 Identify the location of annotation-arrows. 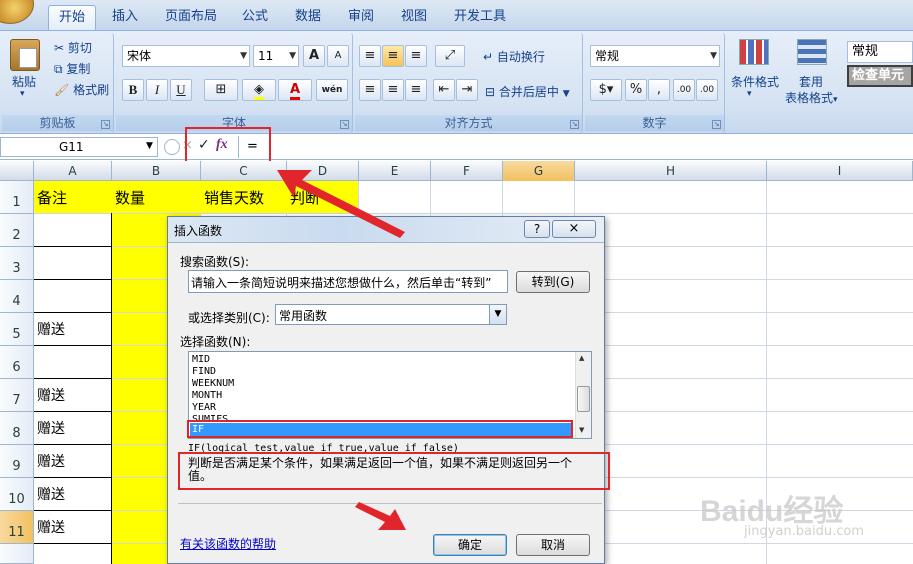
(341, 350).